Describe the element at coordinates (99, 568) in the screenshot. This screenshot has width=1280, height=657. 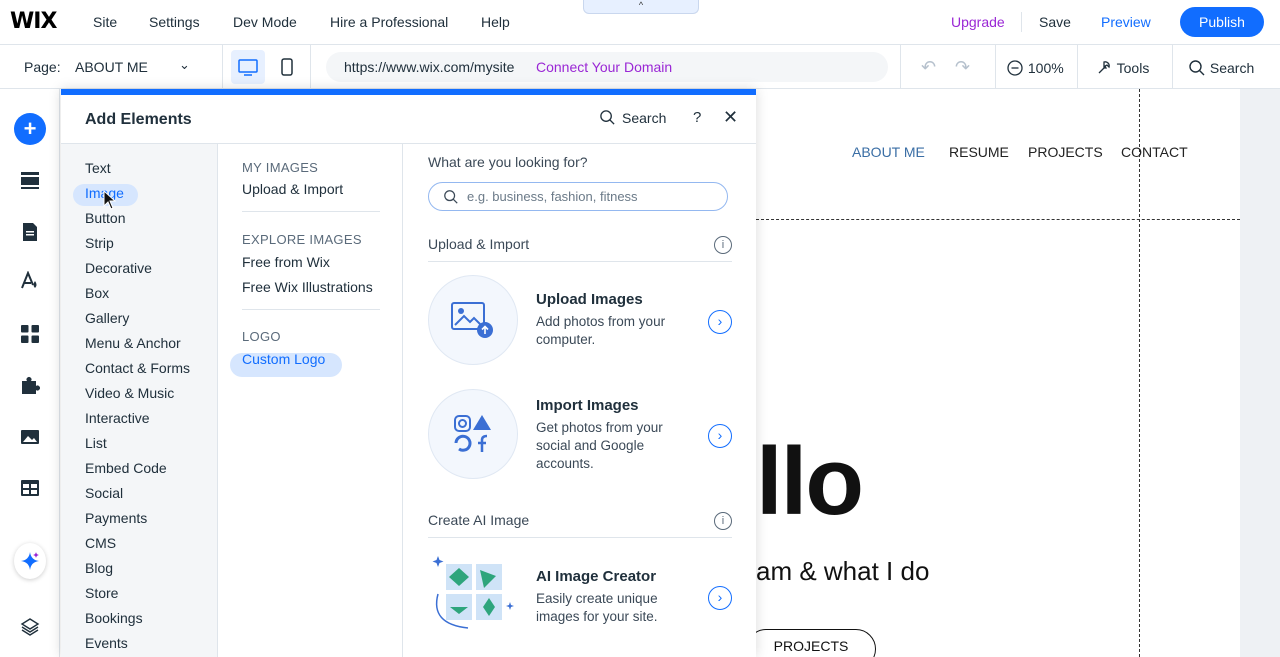
I see `category-blog: Blog` at that location.